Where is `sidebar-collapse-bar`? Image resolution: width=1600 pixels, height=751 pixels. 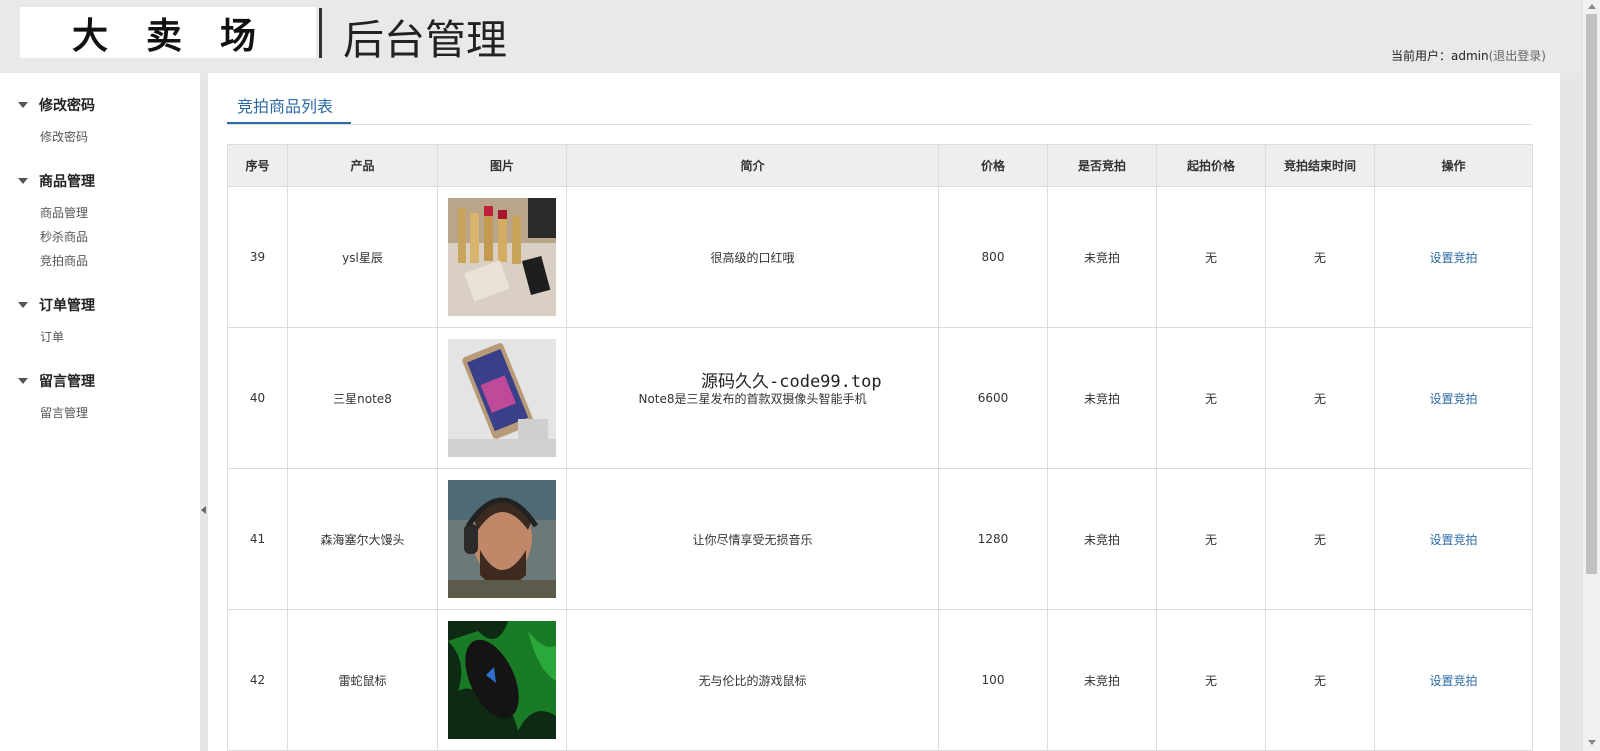
sidebar-collapse-bar is located at coordinates (204, 412).